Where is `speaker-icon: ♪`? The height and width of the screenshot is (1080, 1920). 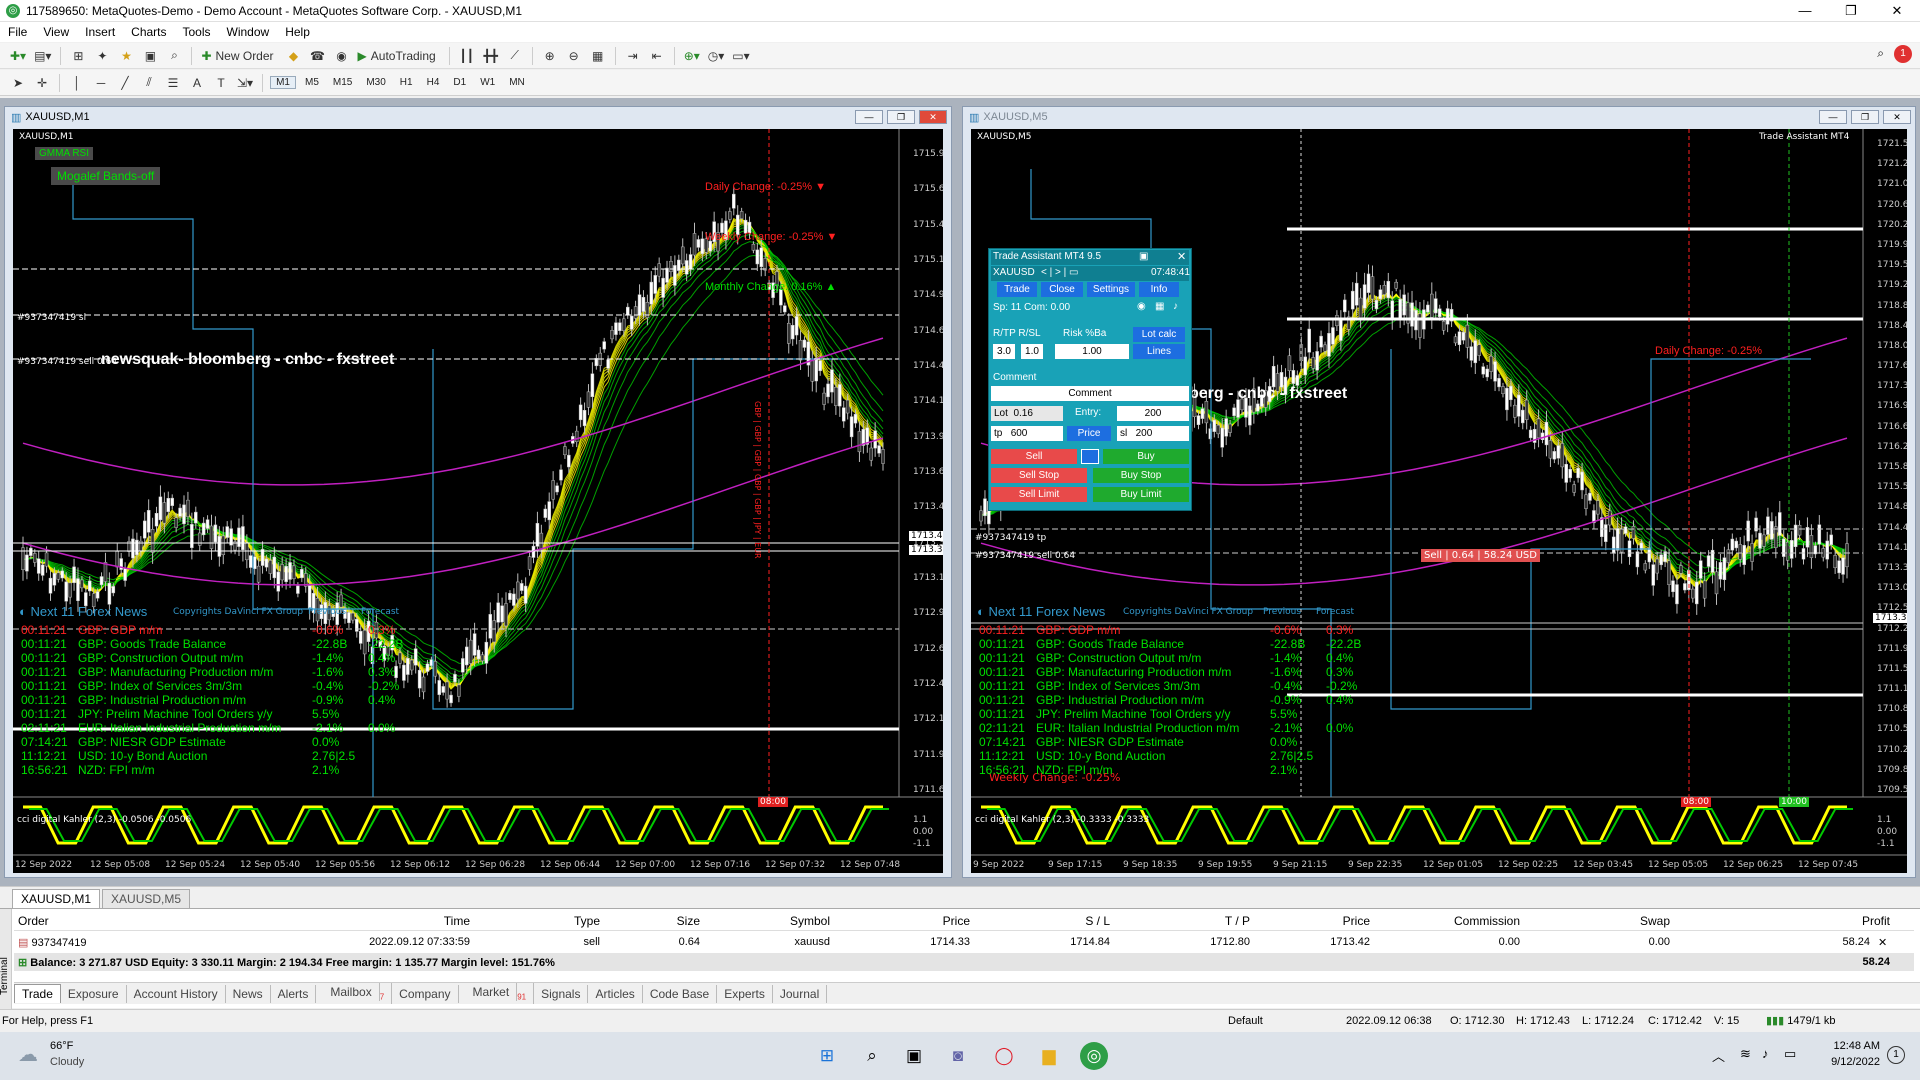
speaker-icon: ♪ is located at coordinates (1765, 1053).